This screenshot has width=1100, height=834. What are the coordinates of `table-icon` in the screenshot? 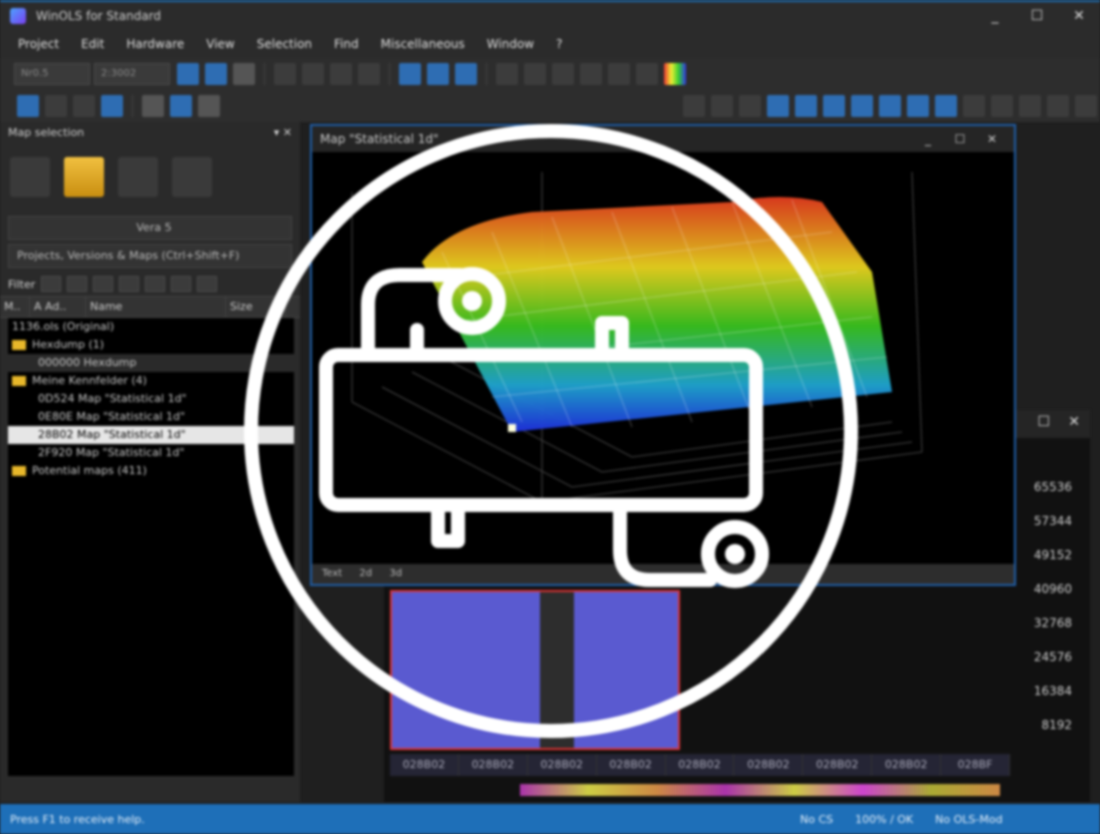 It's located at (466, 74).